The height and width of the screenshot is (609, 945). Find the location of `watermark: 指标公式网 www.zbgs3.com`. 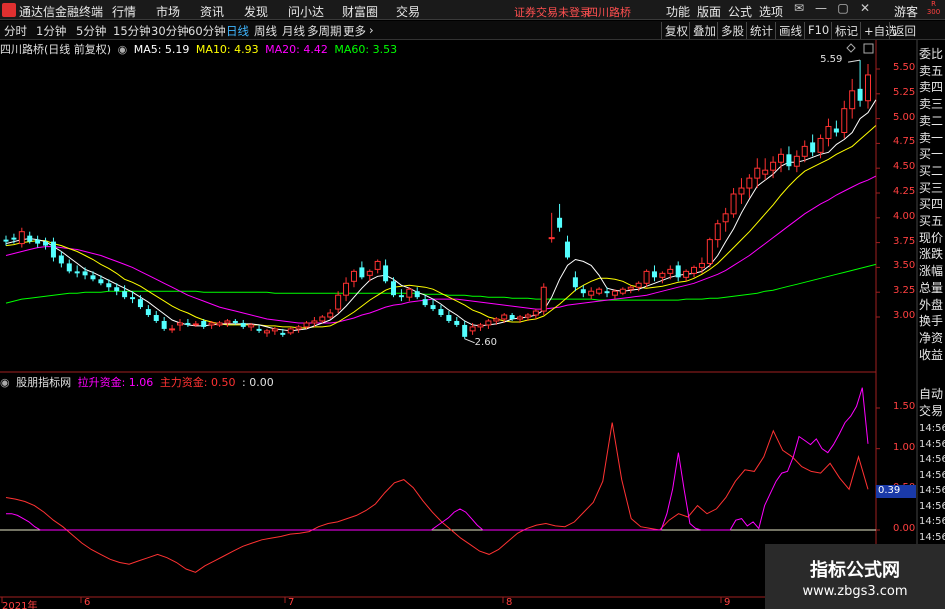

watermark: 指标公式网 www.zbgs3.com is located at coordinates (855, 576).